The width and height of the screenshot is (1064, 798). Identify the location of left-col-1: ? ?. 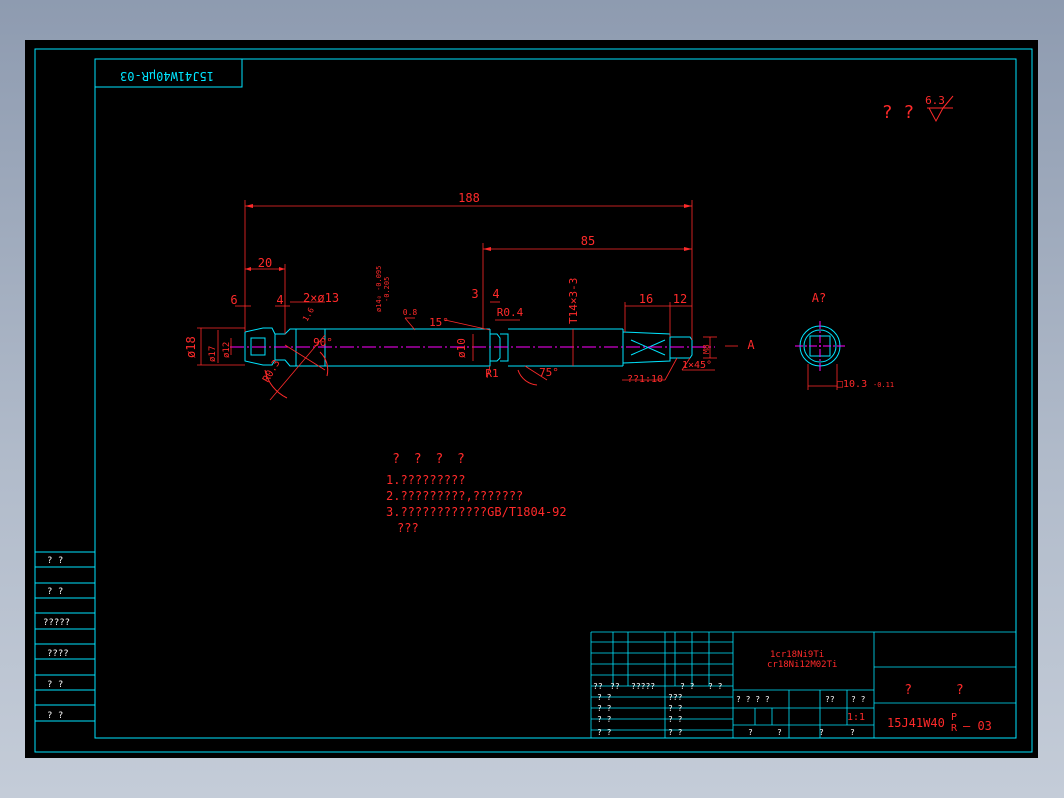
(604, 697).